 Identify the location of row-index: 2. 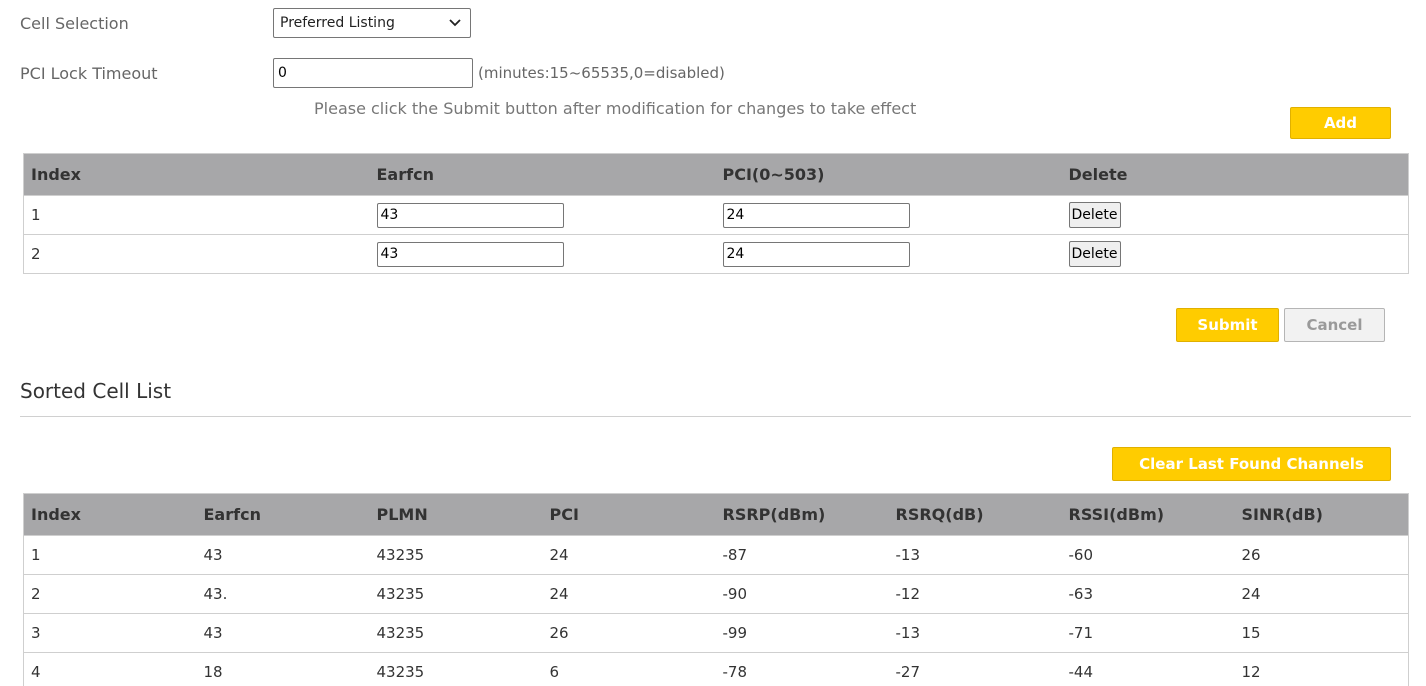
(196, 254).